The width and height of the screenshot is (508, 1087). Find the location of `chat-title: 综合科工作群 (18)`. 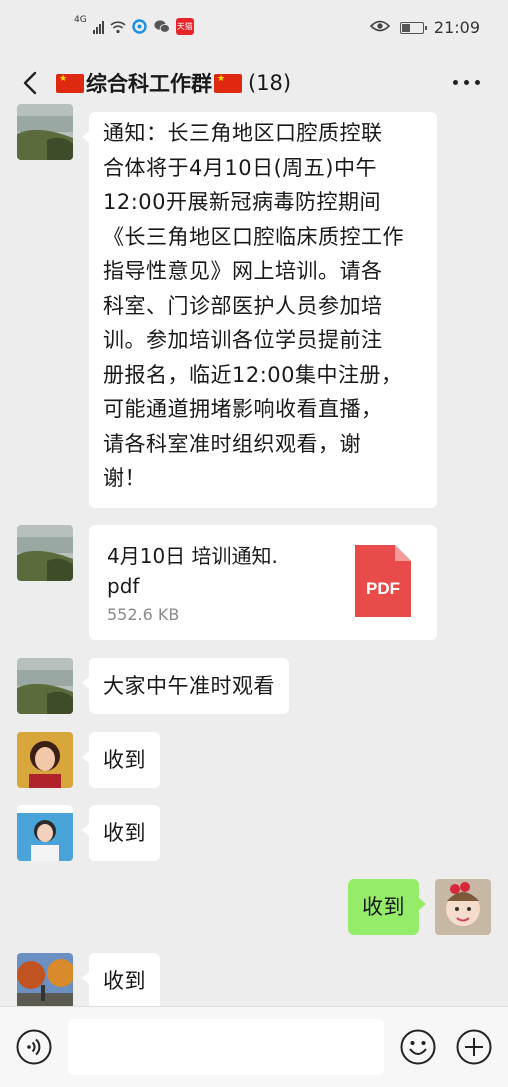

chat-title: 综合科工作群 (18) is located at coordinates (173, 83).